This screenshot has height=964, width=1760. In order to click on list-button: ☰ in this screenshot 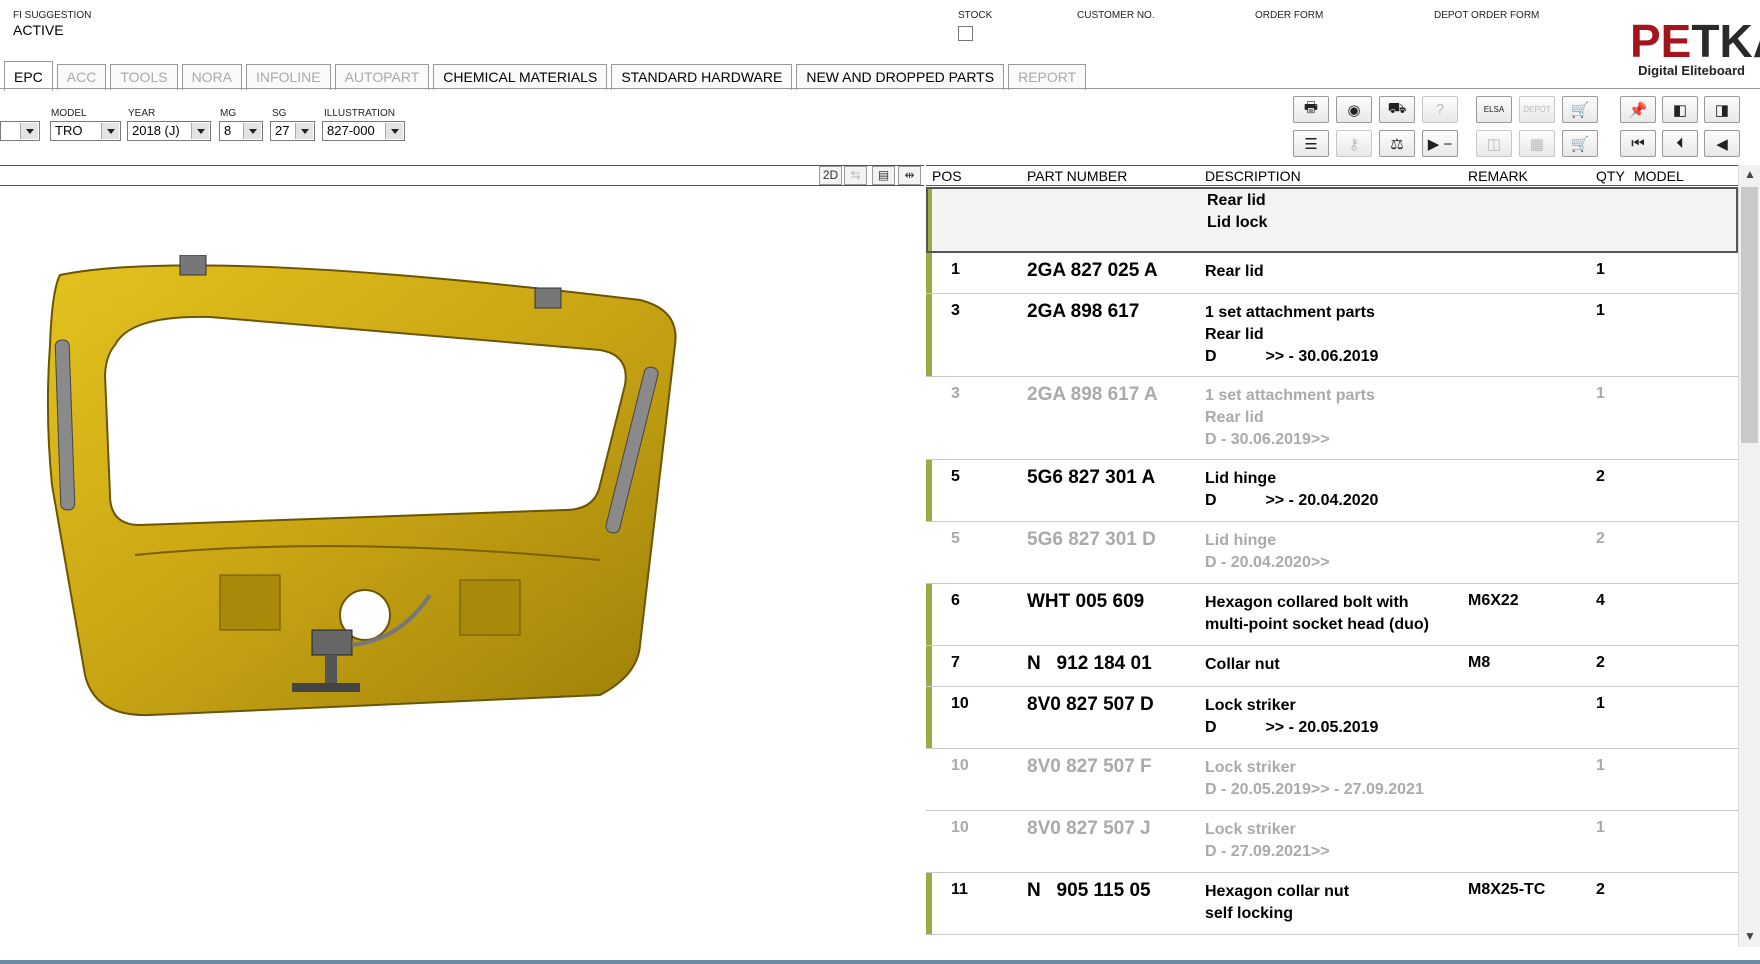, I will do `click(1311, 143)`.